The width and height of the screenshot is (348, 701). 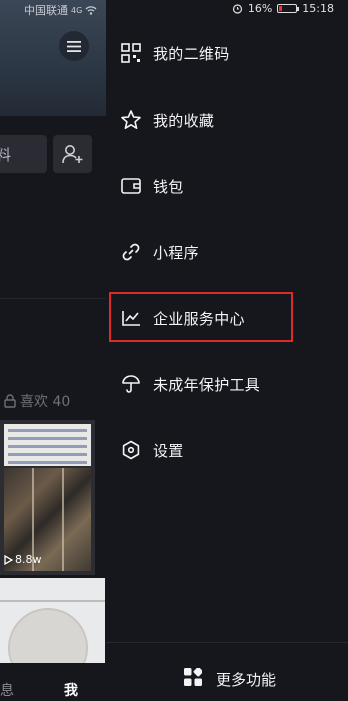 What do you see at coordinates (227, 450) in the screenshot?
I see `menu-item-settings: 设置` at bounding box center [227, 450].